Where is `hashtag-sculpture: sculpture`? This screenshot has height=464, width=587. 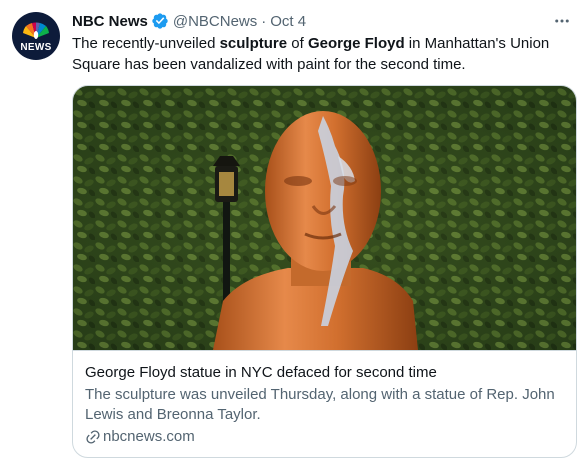
hashtag-sculpture: sculpture is located at coordinates (253, 43).